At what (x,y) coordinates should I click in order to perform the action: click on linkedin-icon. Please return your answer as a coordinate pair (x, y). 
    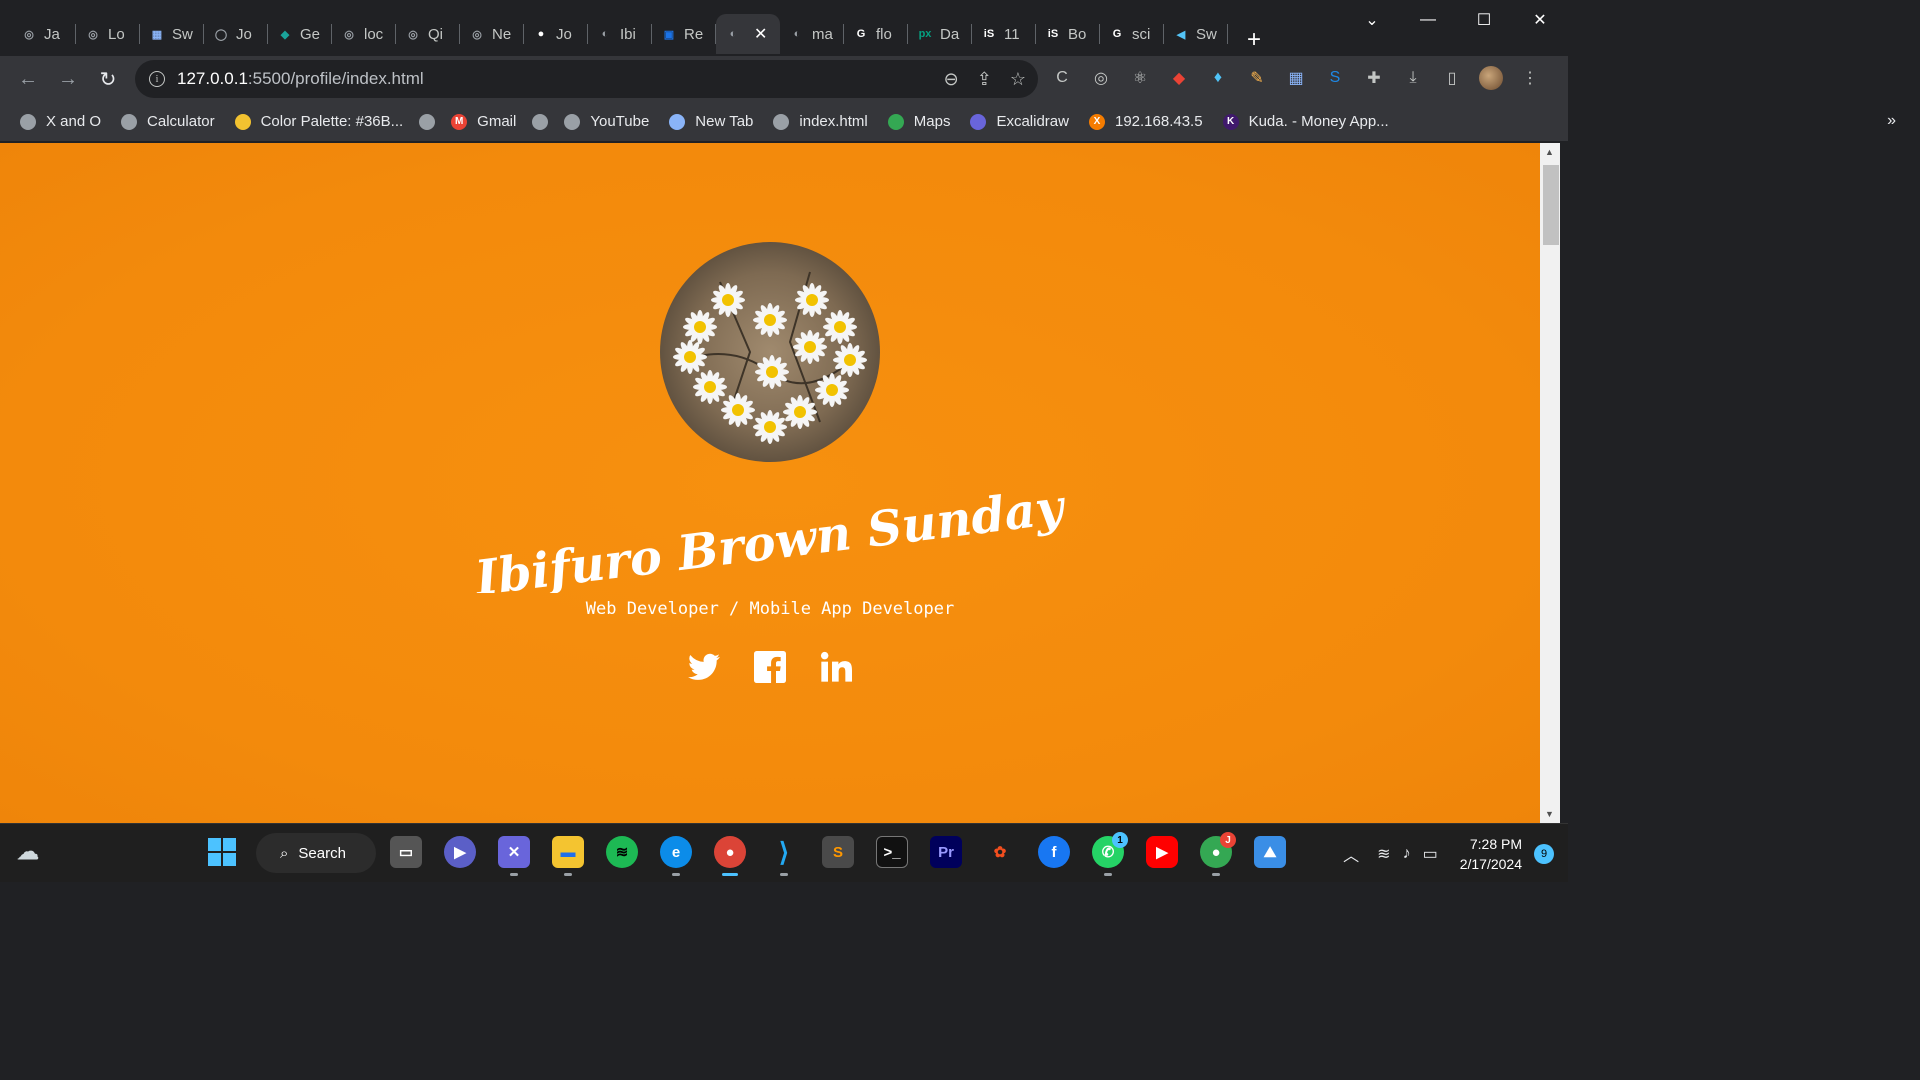
    Looking at the image, I should click on (836, 667).